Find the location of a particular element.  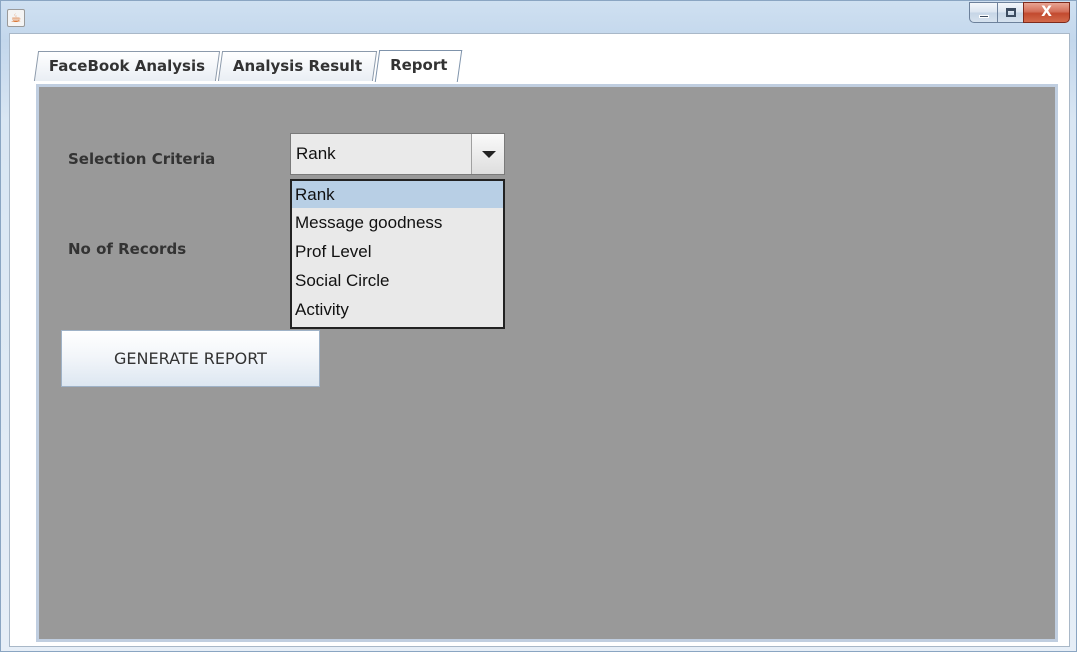

window-controls: X is located at coordinates (1019, 13).